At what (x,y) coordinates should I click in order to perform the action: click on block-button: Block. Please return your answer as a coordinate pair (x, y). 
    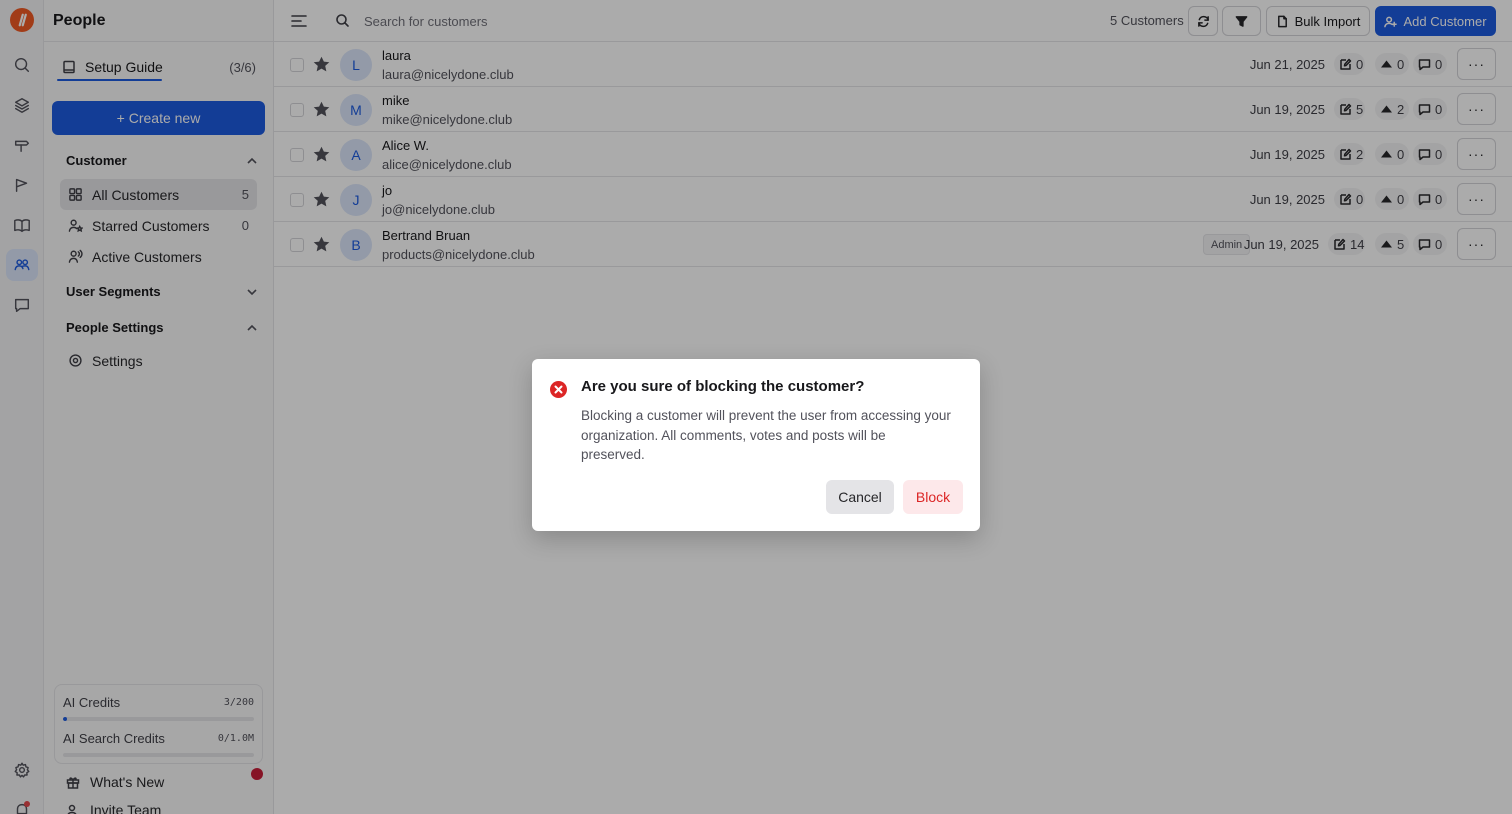
    Looking at the image, I should click on (933, 497).